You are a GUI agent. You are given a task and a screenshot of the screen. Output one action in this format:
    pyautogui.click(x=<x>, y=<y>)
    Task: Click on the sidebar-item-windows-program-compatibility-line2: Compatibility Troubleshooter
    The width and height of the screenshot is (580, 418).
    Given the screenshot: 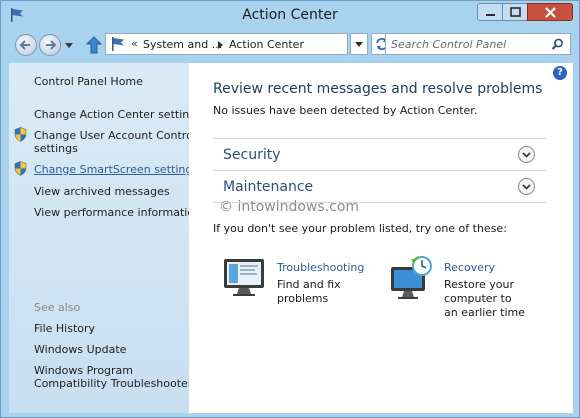 What is the action you would take?
    pyautogui.click(x=113, y=383)
    